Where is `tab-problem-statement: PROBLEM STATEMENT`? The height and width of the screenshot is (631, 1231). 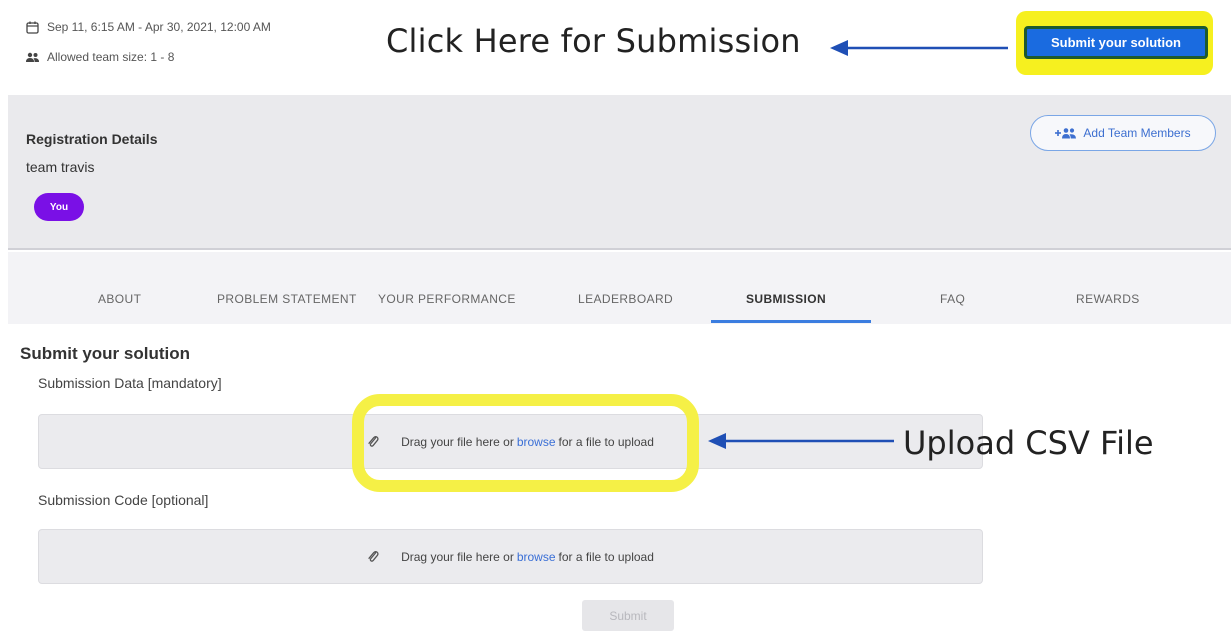 tab-problem-statement: PROBLEM STATEMENT is located at coordinates (287, 299).